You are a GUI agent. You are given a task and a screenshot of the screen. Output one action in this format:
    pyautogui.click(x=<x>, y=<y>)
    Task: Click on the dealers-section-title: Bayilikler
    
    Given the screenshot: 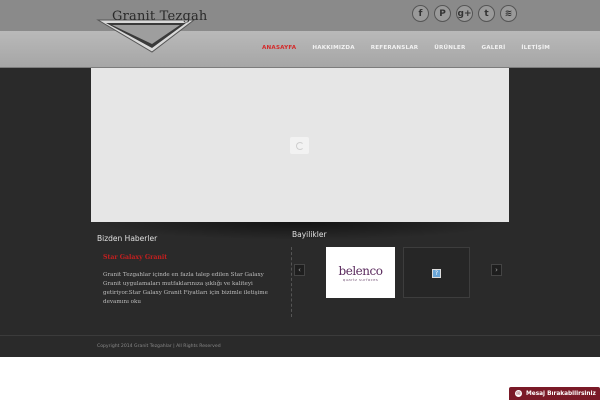 What is the action you would take?
    pyautogui.click(x=309, y=234)
    